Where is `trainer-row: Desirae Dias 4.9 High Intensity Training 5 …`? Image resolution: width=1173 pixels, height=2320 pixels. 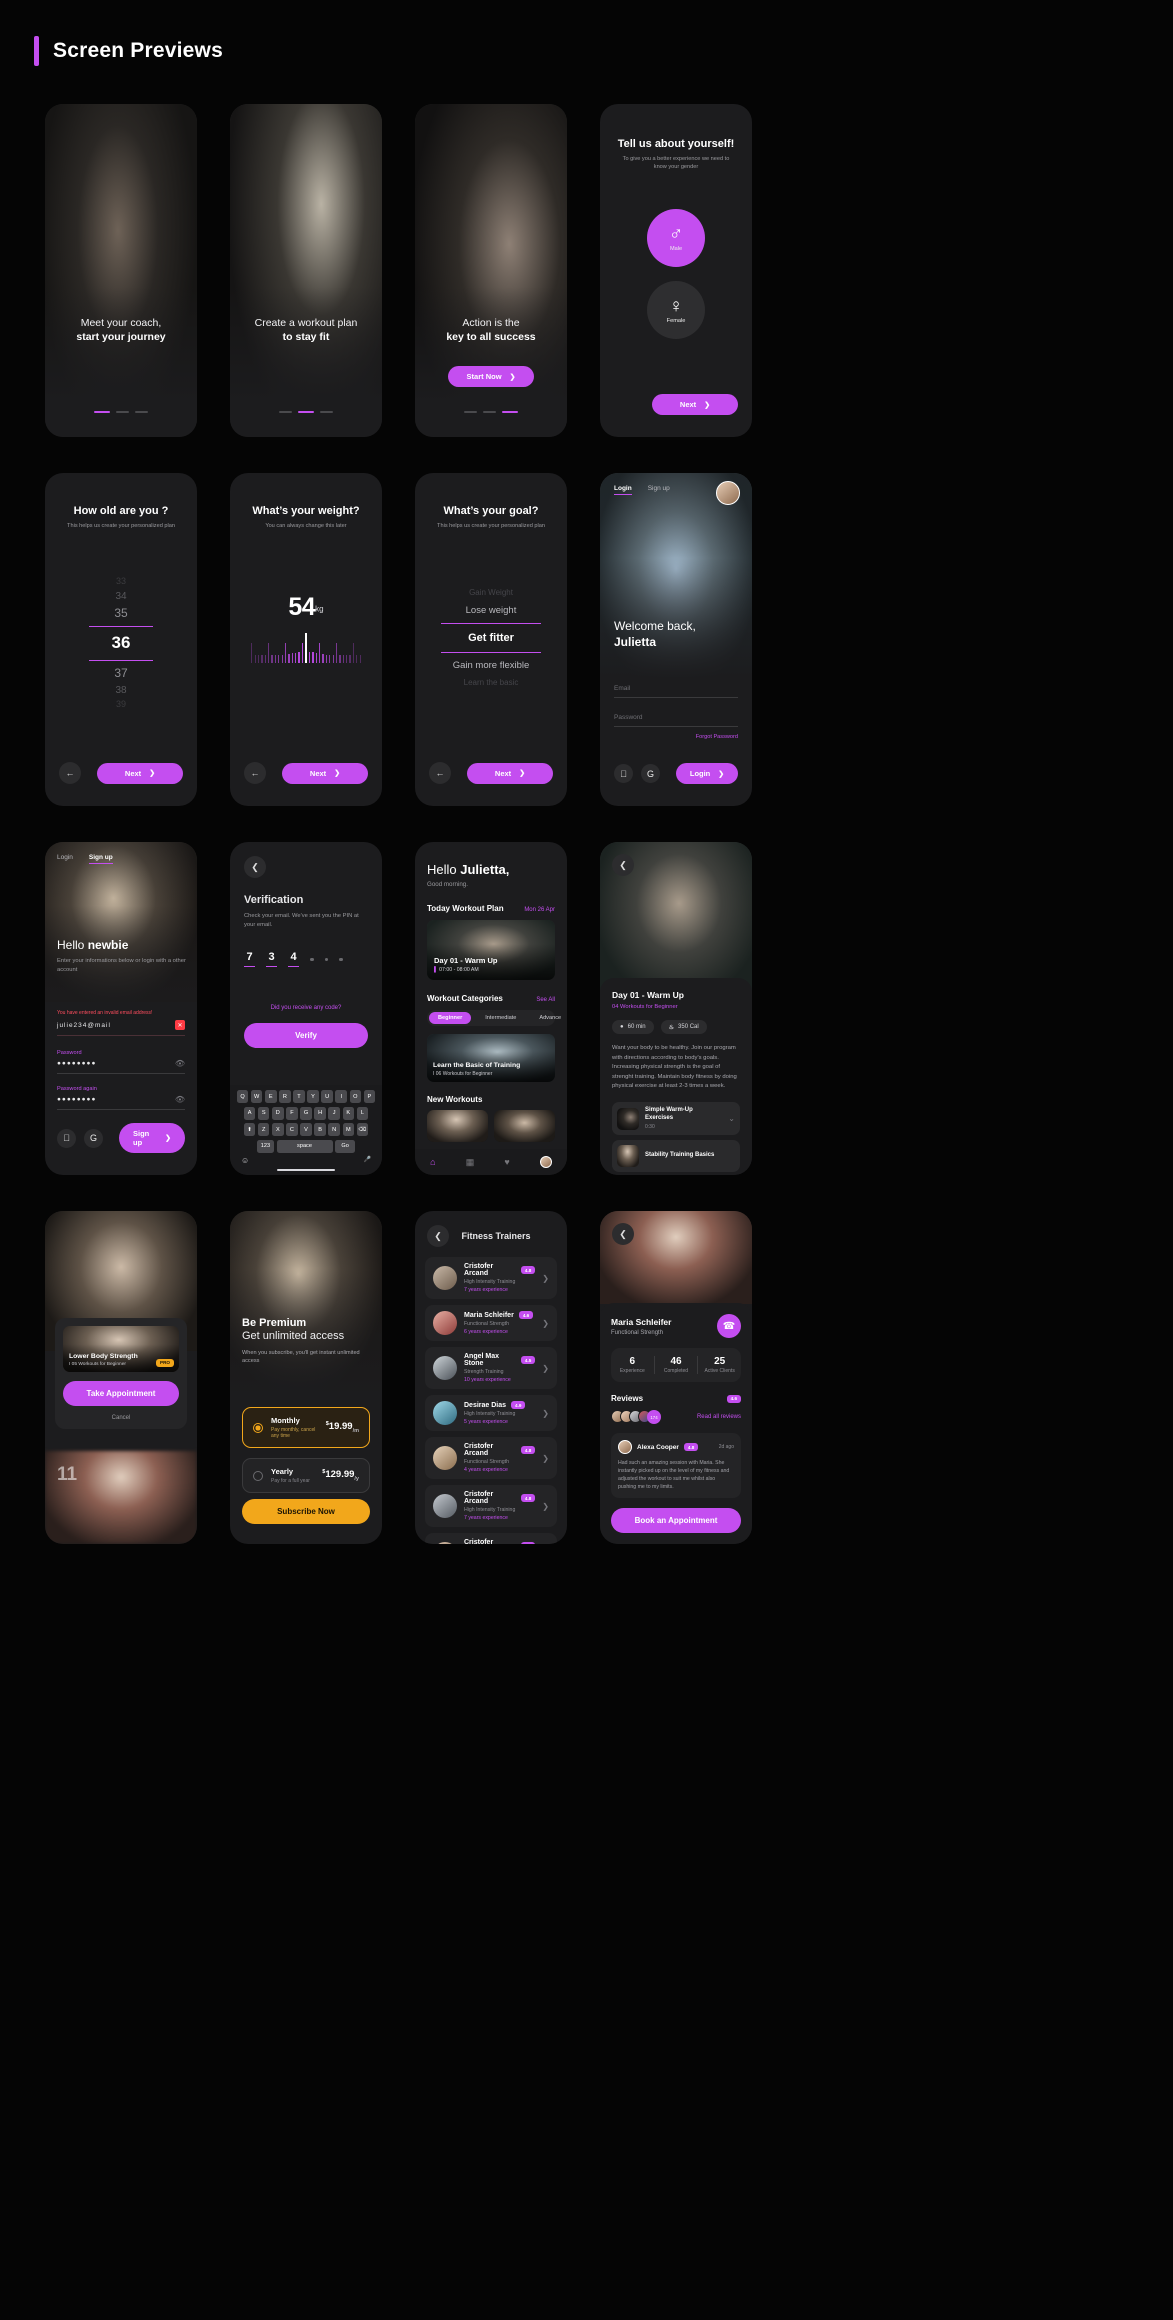
trainer-row: Desirae Dias 4.9 High Intensity Training 5 … is located at coordinates (491, 1413).